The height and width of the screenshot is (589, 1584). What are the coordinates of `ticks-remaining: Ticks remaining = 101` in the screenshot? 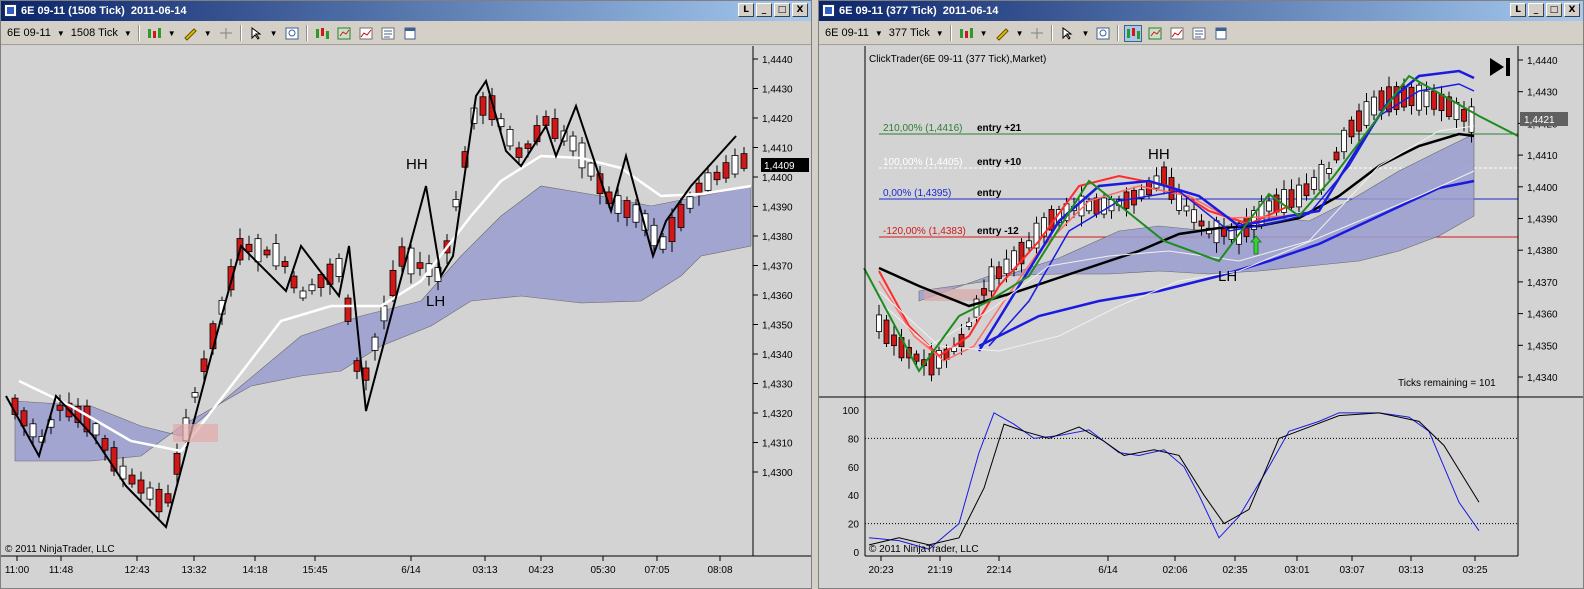 It's located at (1447, 383).